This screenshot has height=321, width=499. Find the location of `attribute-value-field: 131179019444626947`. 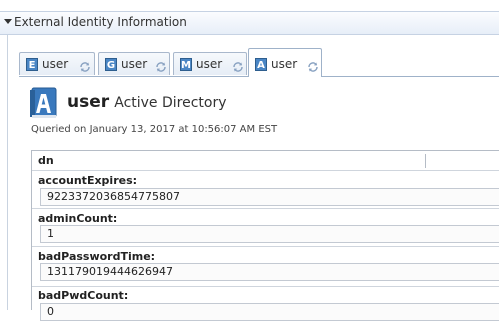

attribute-value-field: 131179019444626947 is located at coordinates (269, 272).